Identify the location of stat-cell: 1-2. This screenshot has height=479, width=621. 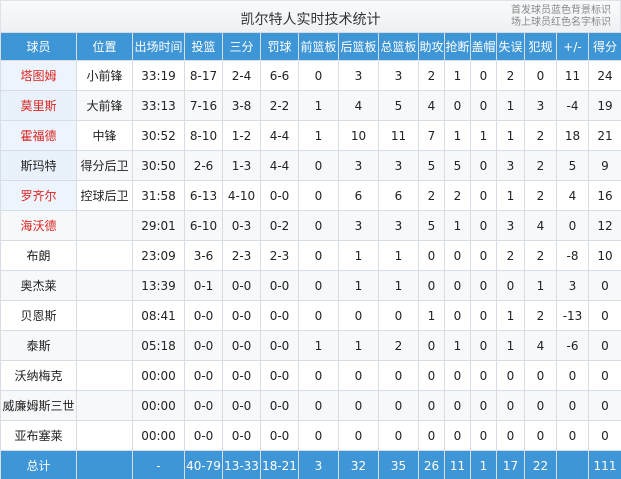
(241, 135).